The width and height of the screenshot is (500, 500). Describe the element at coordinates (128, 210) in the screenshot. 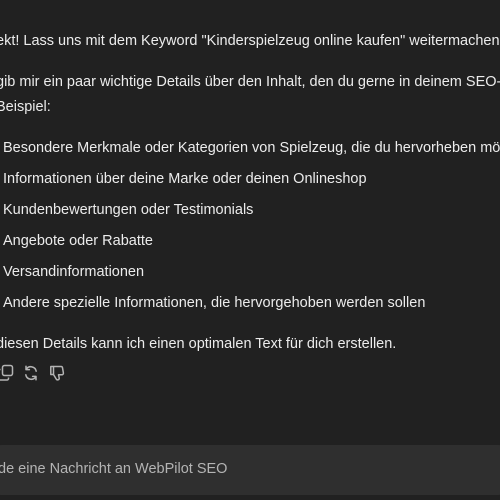

I see `list-item: Kundenbewertungen oder Testimonials` at that location.